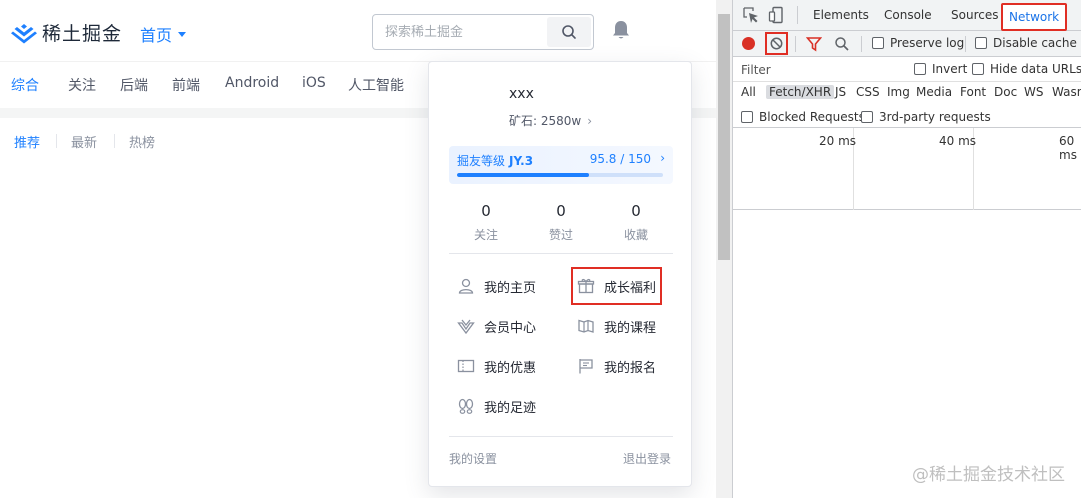 This screenshot has height=498, width=1081. Describe the element at coordinates (66, 32) in the screenshot. I see `site-logo: 稀土掘金` at that location.